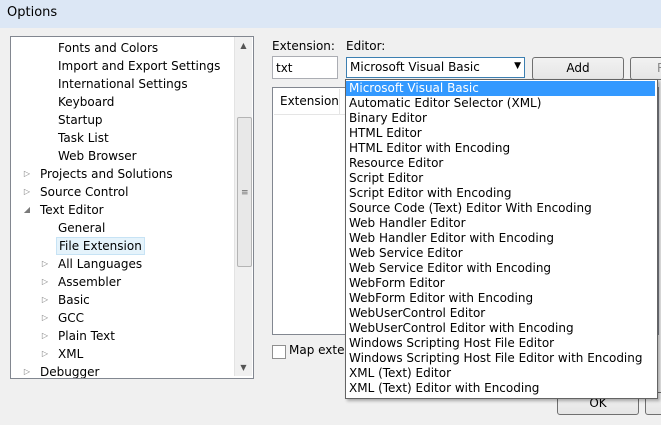  Describe the element at coordinates (32, 12) in the screenshot. I see `window-title: Options` at that location.